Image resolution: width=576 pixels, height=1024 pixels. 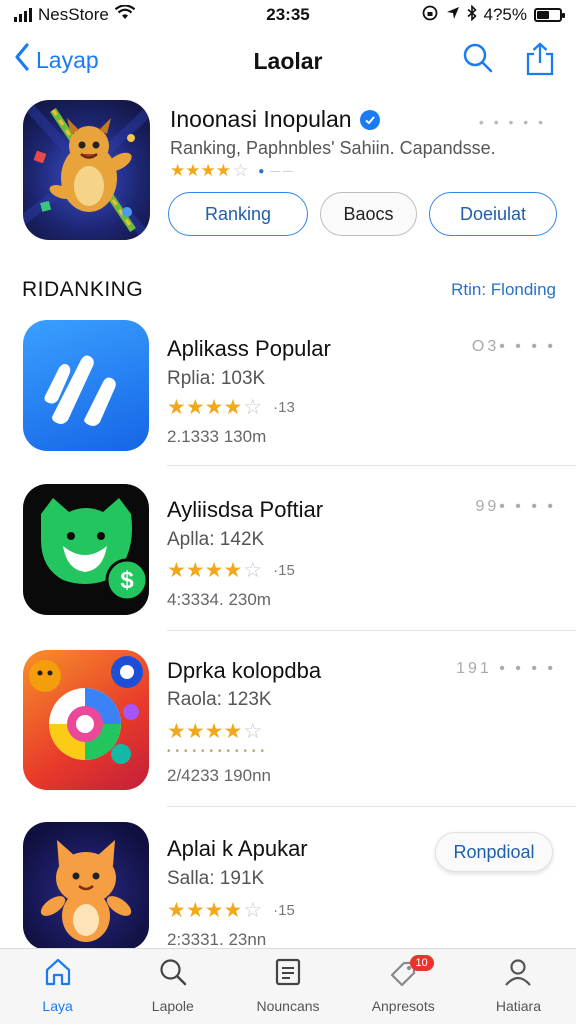 What do you see at coordinates (515, 507) in the screenshot?
I see `more-dots-icon: 99• • • •` at bounding box center [515, 507].